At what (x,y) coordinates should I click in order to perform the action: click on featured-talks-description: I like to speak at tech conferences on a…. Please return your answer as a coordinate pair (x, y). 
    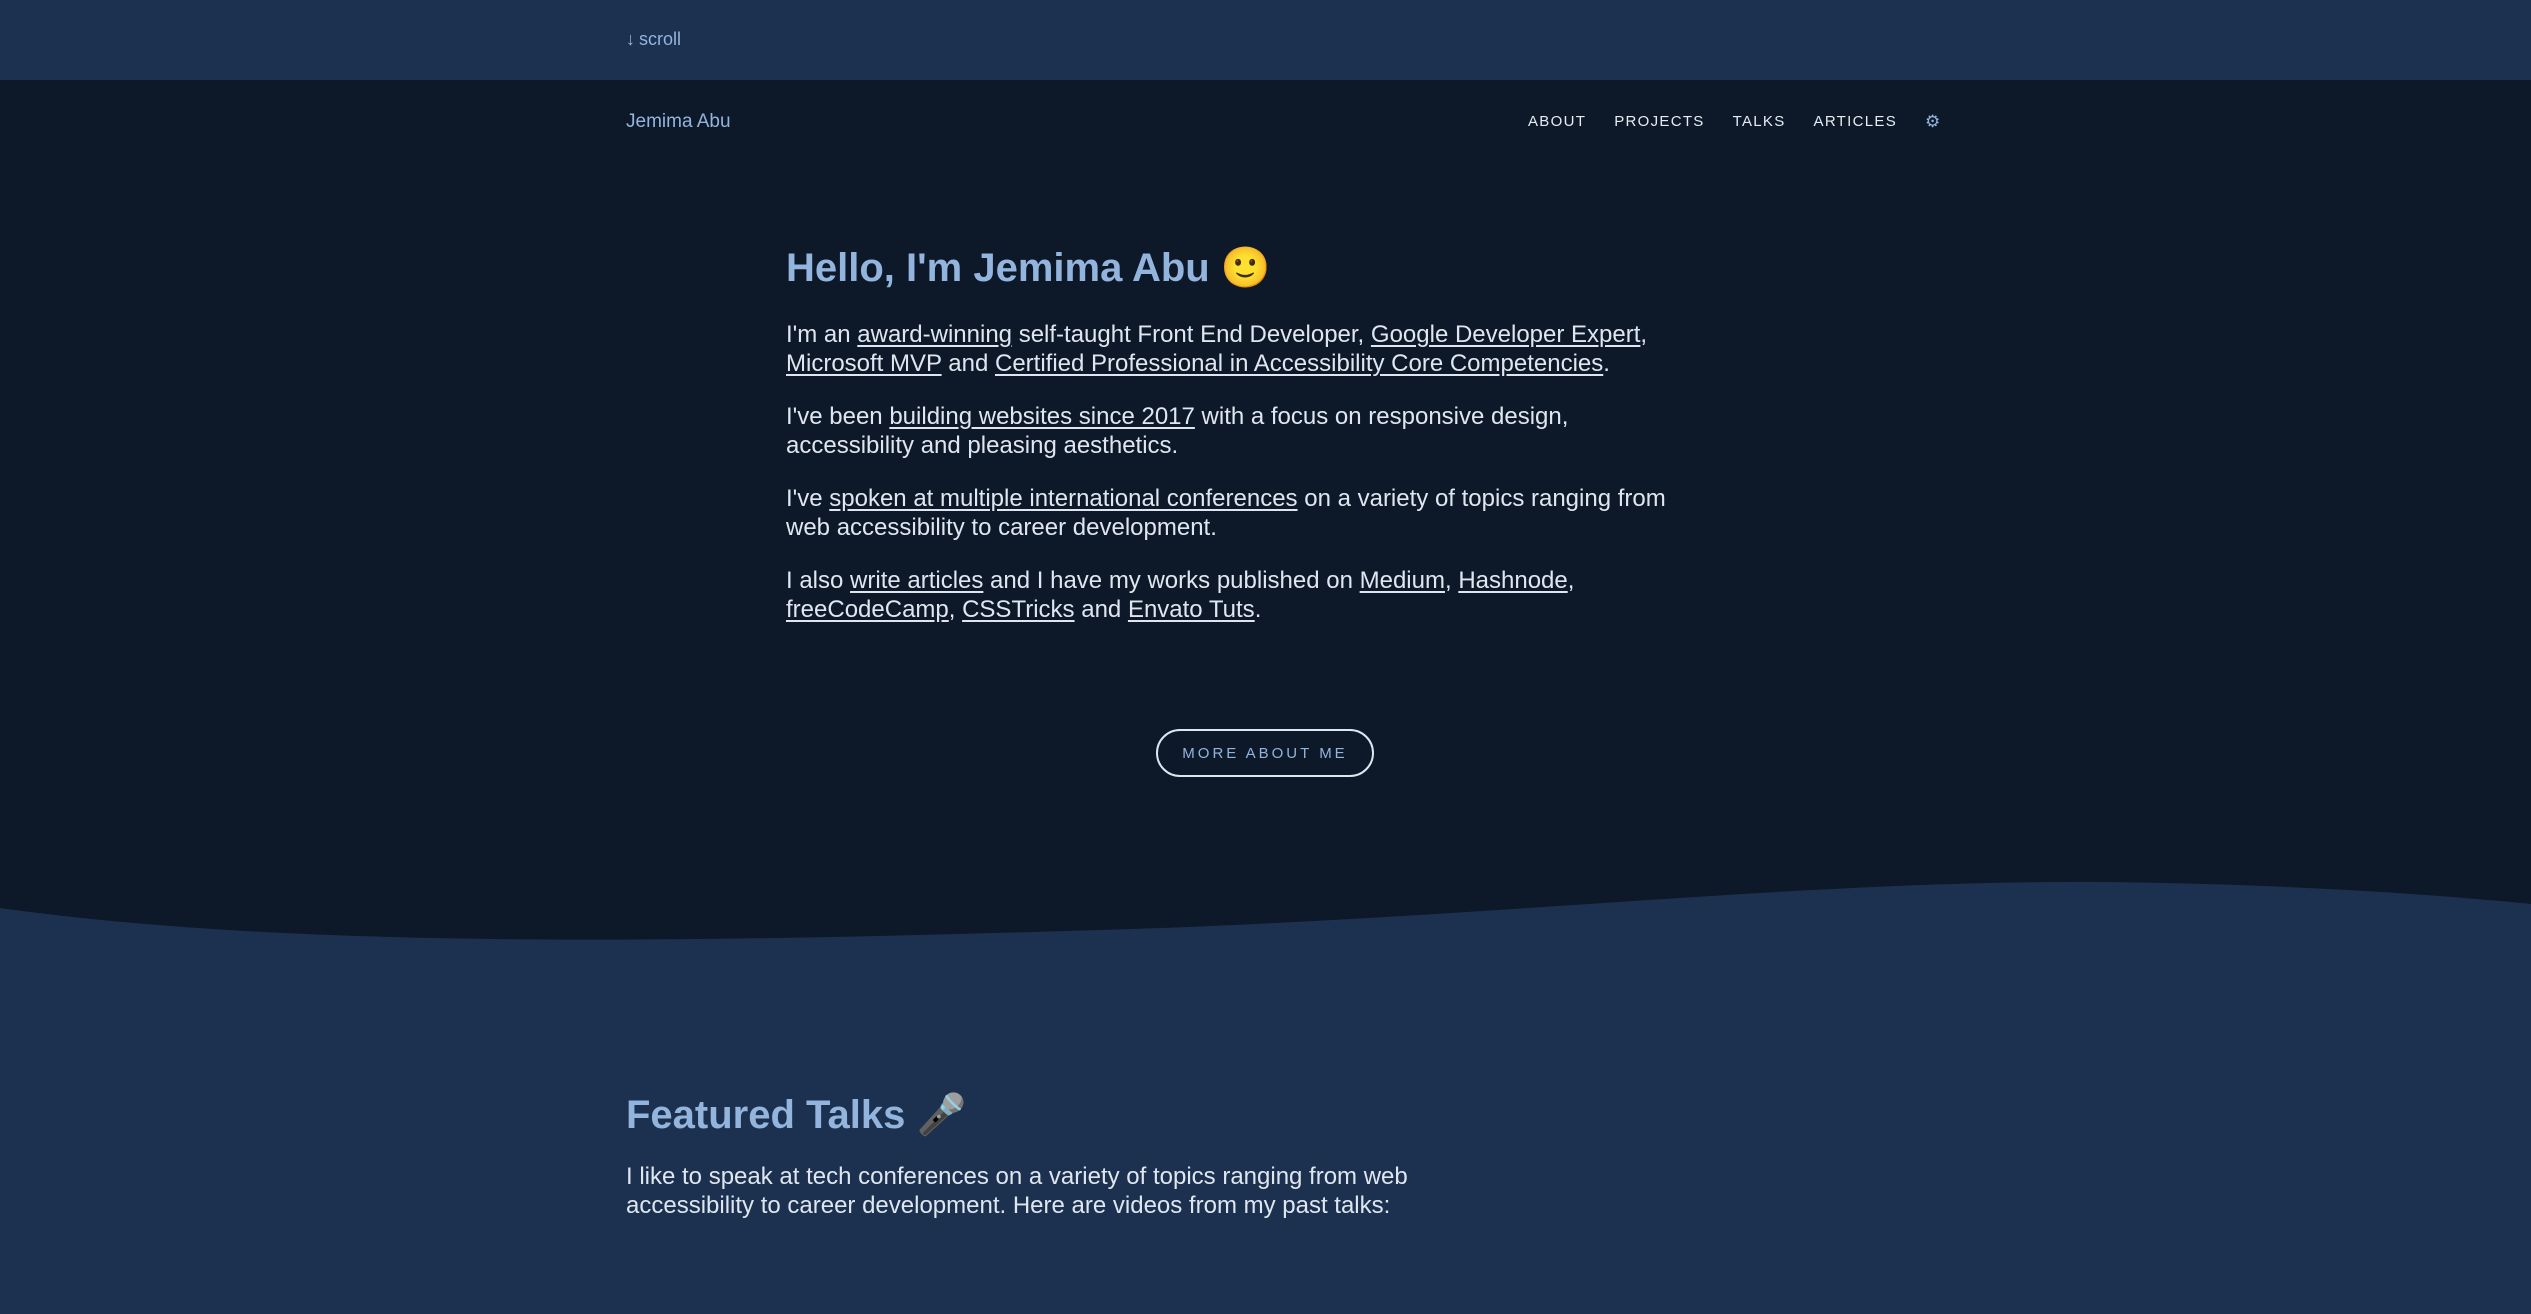
    Looking at the image, I should click on (1017, 1191).